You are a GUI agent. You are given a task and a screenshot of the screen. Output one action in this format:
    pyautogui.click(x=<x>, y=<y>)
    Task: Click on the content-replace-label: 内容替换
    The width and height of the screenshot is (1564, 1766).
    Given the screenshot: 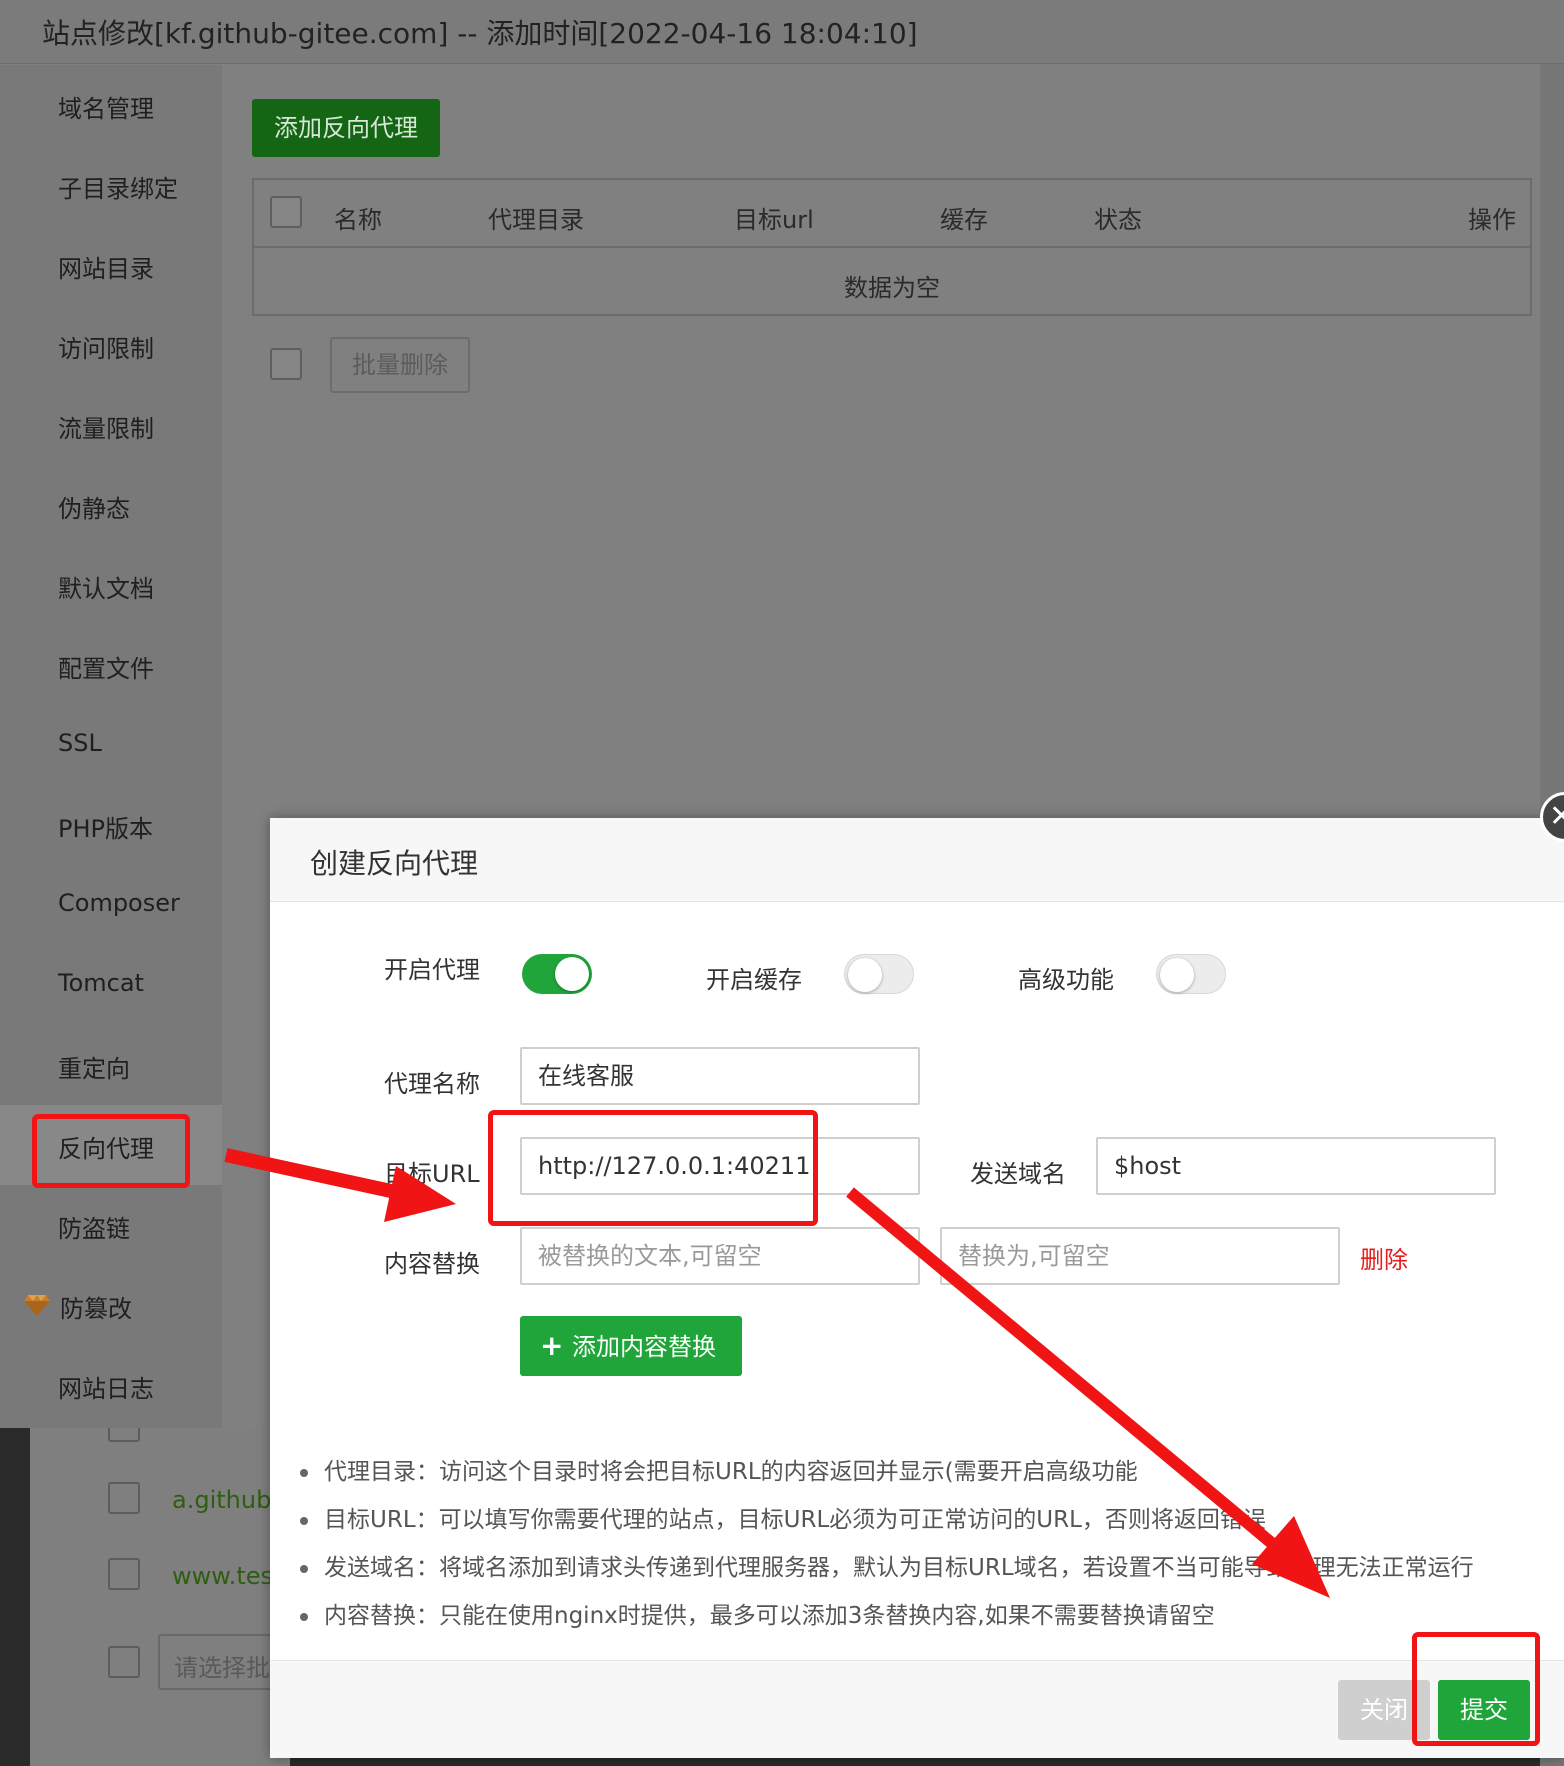 What is the action you would take?
    pyautogui.click(x=432, y=1264)
    